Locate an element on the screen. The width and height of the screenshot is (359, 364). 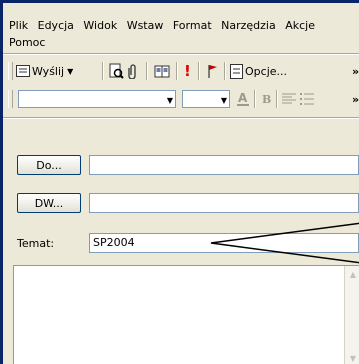
vertical-scrollbar: ▲ ▼ is located at coordinates (351, 315).